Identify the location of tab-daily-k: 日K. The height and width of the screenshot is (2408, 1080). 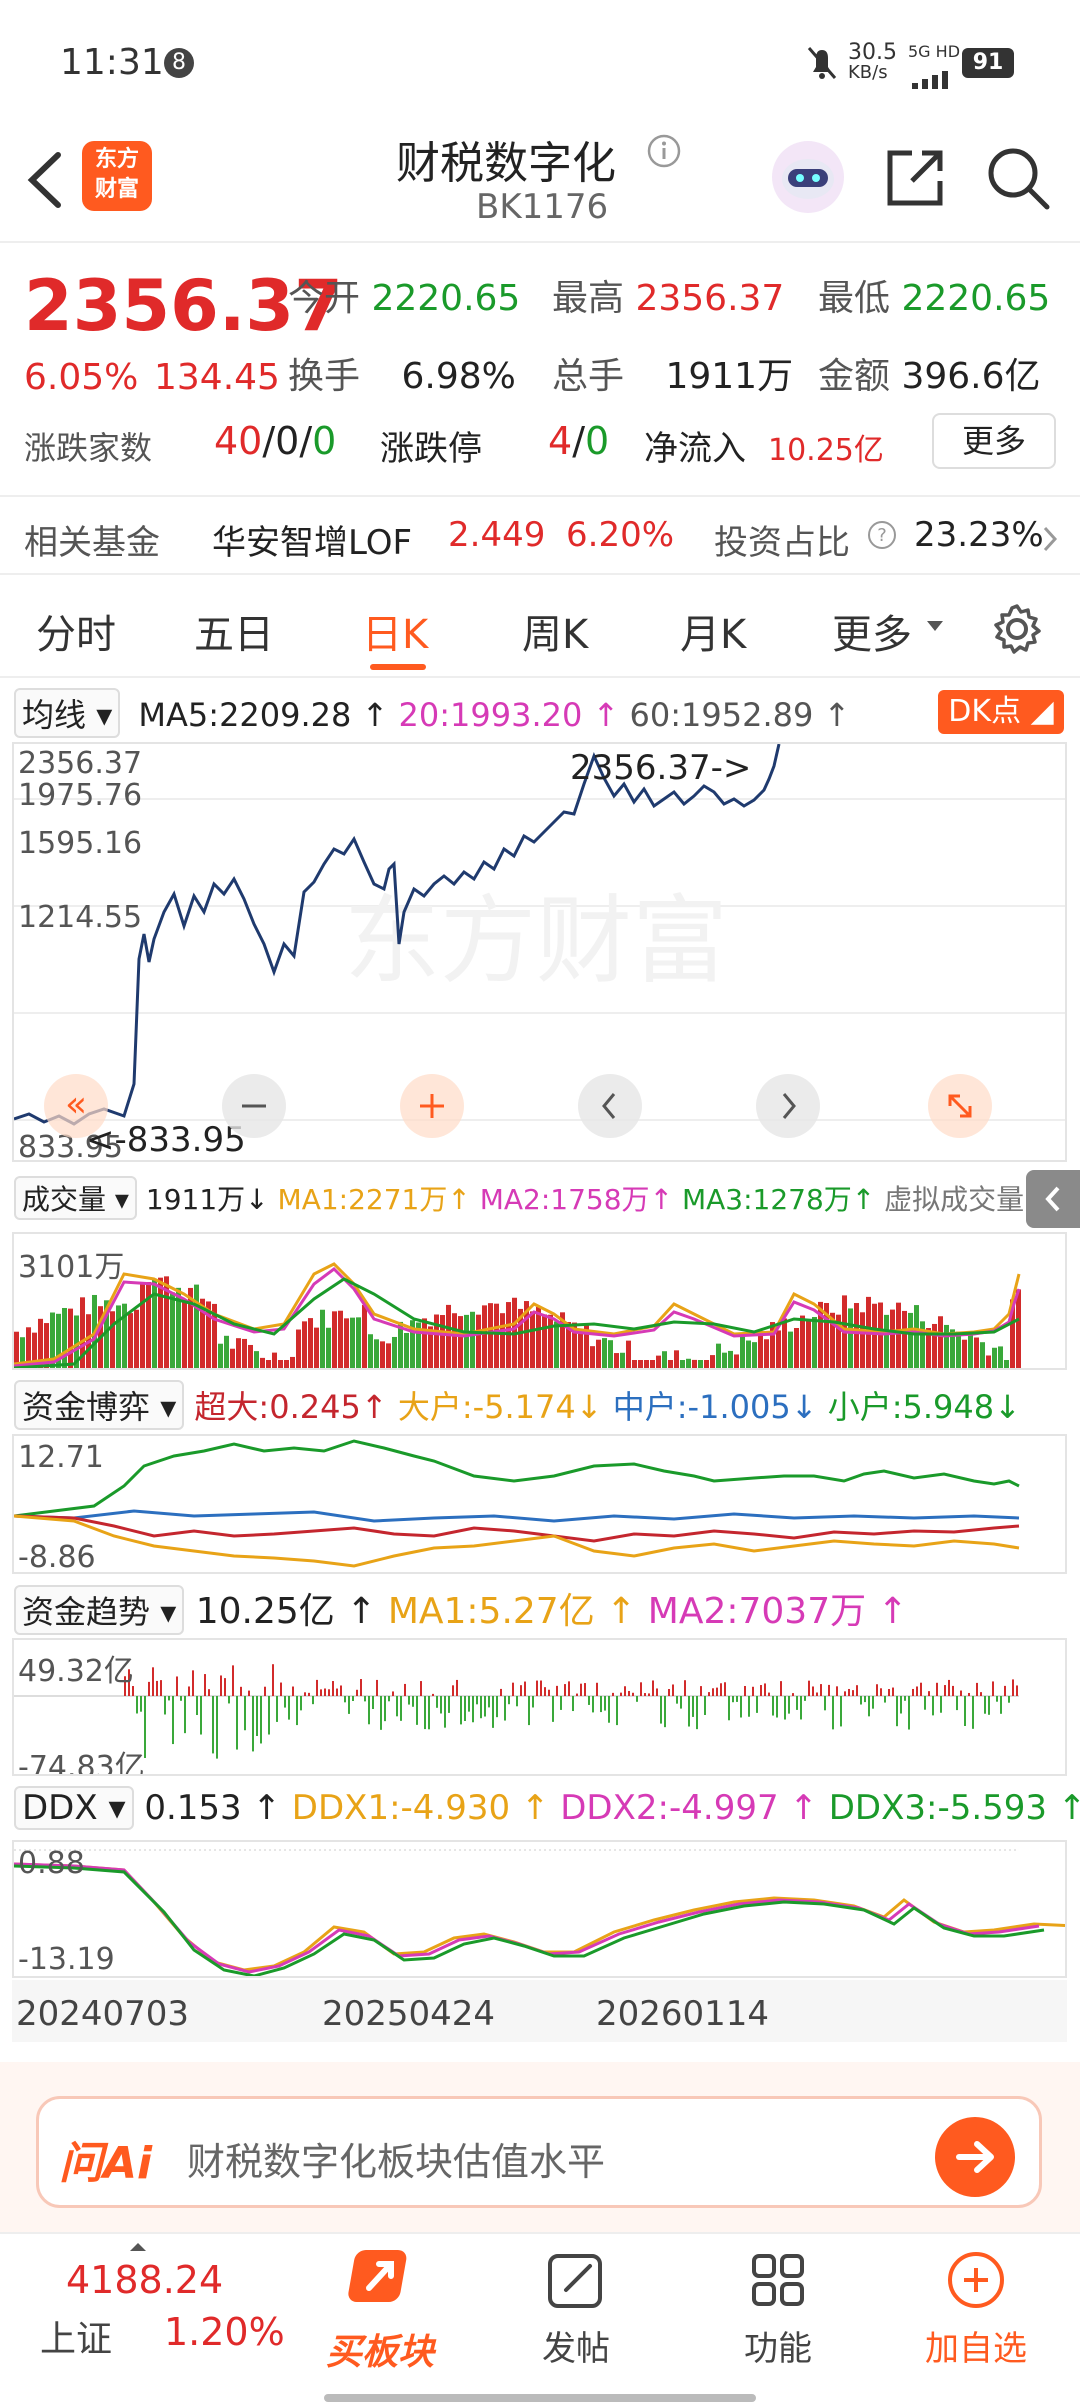
(395, 631).